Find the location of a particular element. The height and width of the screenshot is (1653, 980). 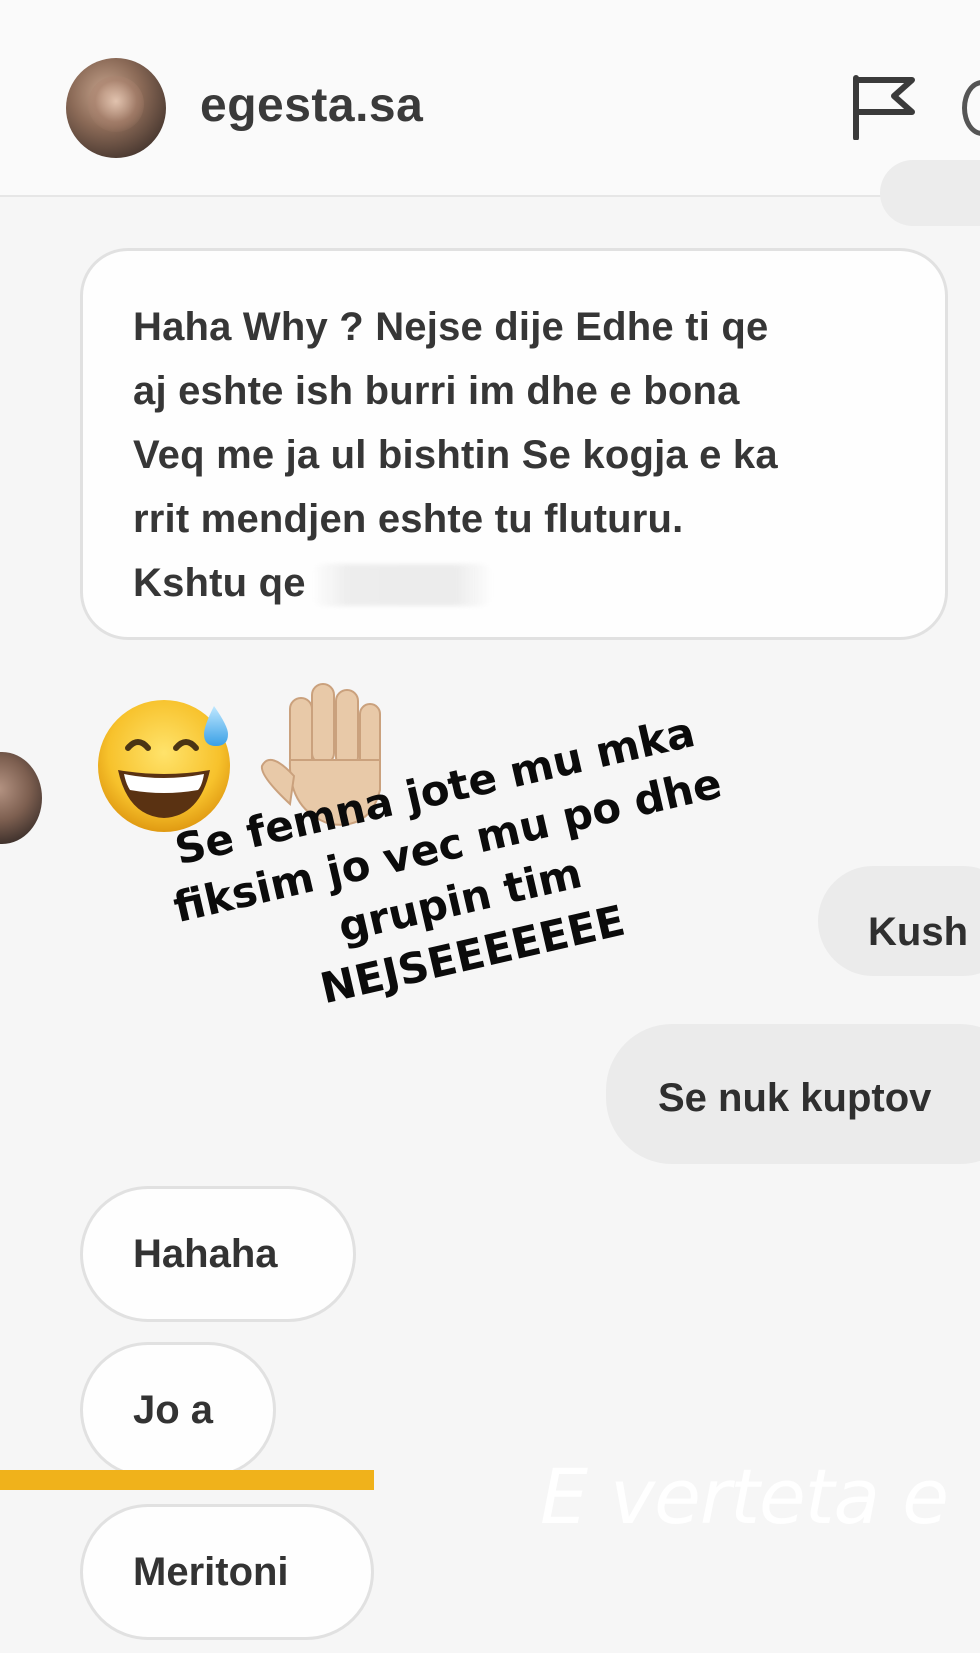

watermark-text: E verteta e is located at coordinates (744, 1496).